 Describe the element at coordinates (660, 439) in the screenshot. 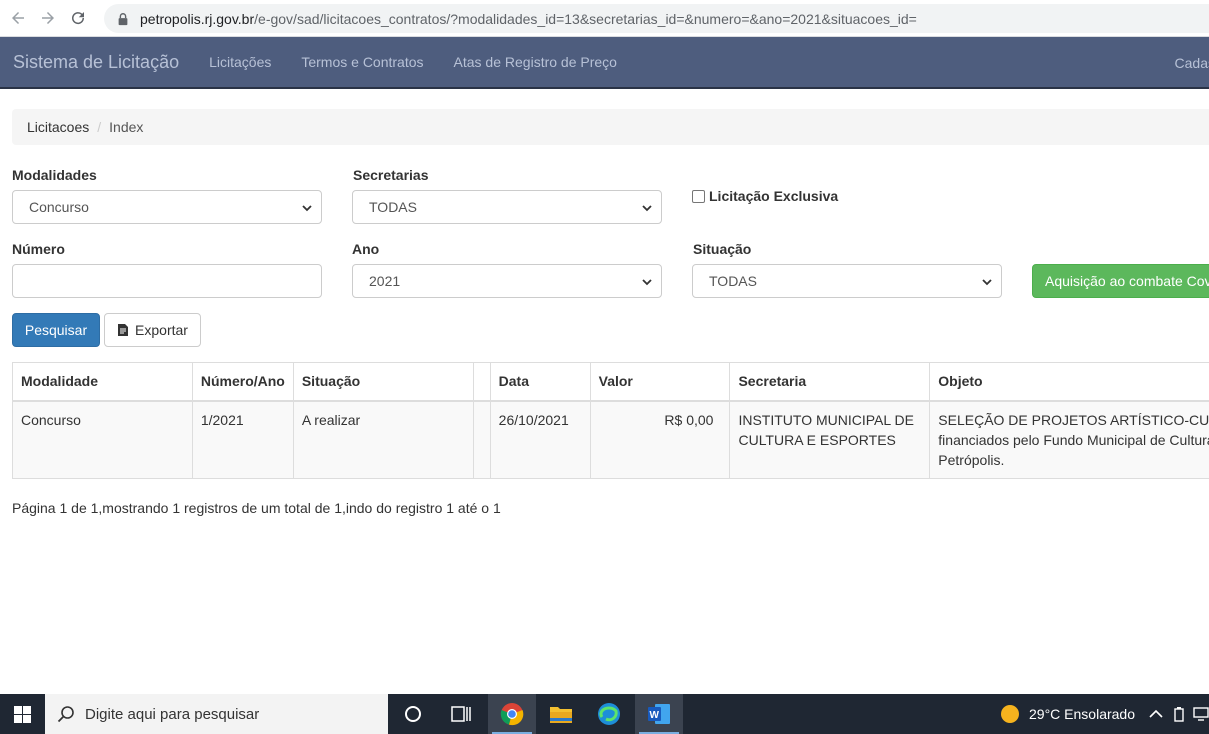

I see `cell-valor: R$ 0,00` at that location.